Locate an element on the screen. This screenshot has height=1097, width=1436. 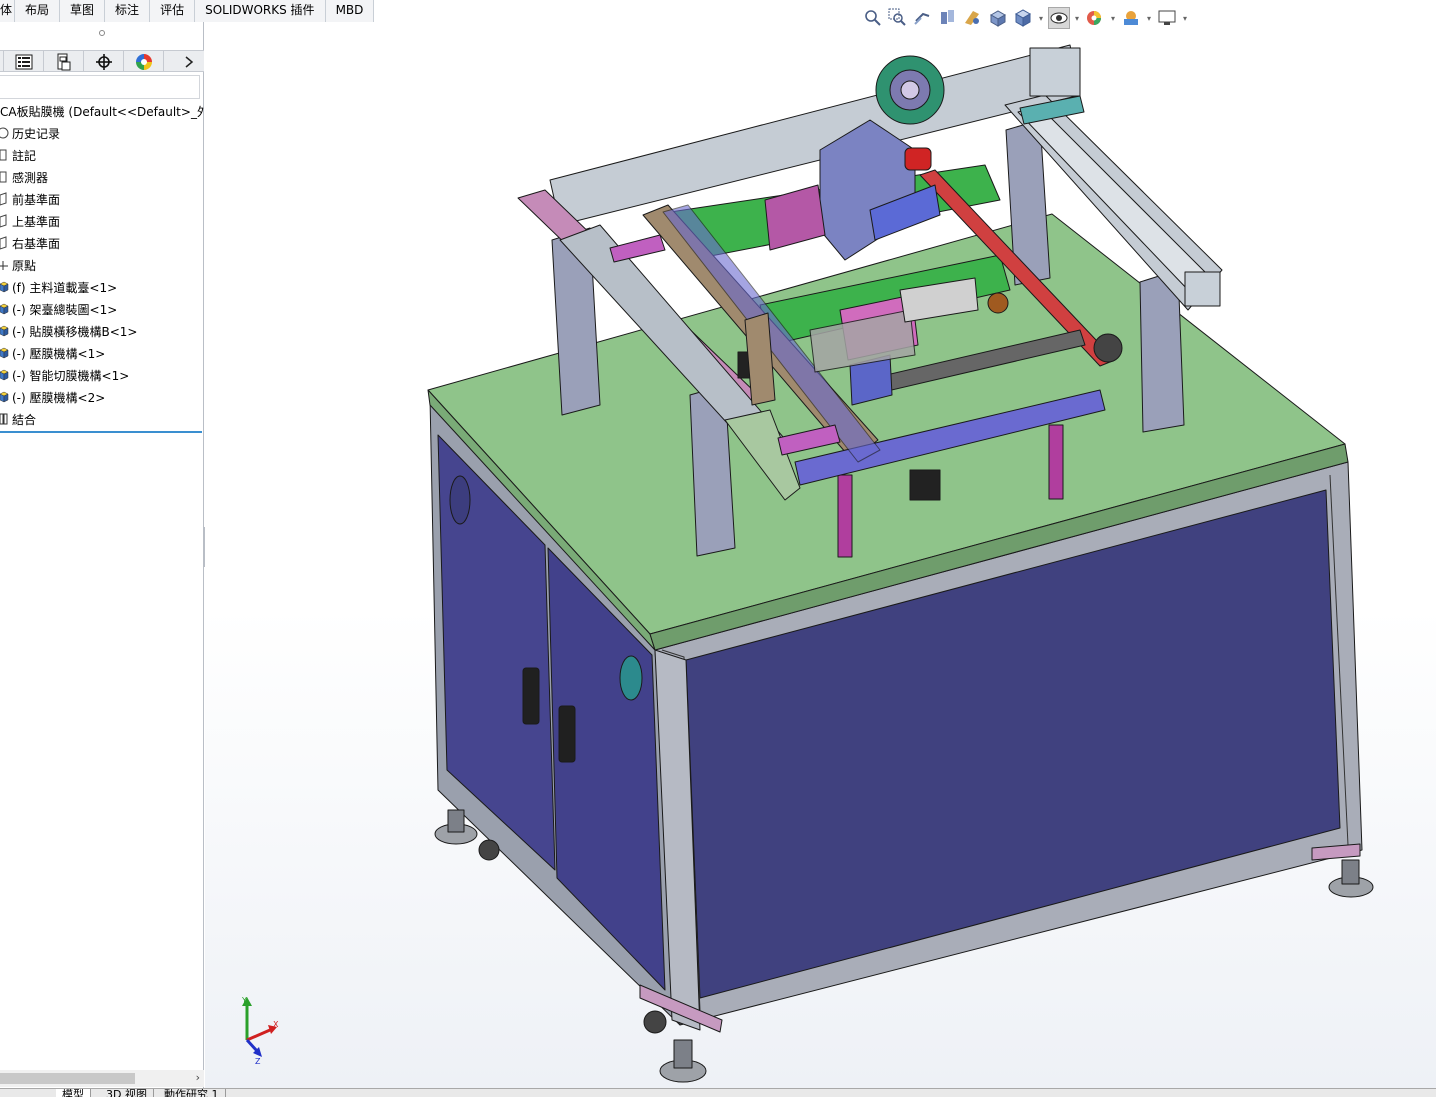
ribbon-tab-bar: 体布局 草图 标注 评估 SOLIDWORKS 插件 MBD is located at coordinates (718, 11).